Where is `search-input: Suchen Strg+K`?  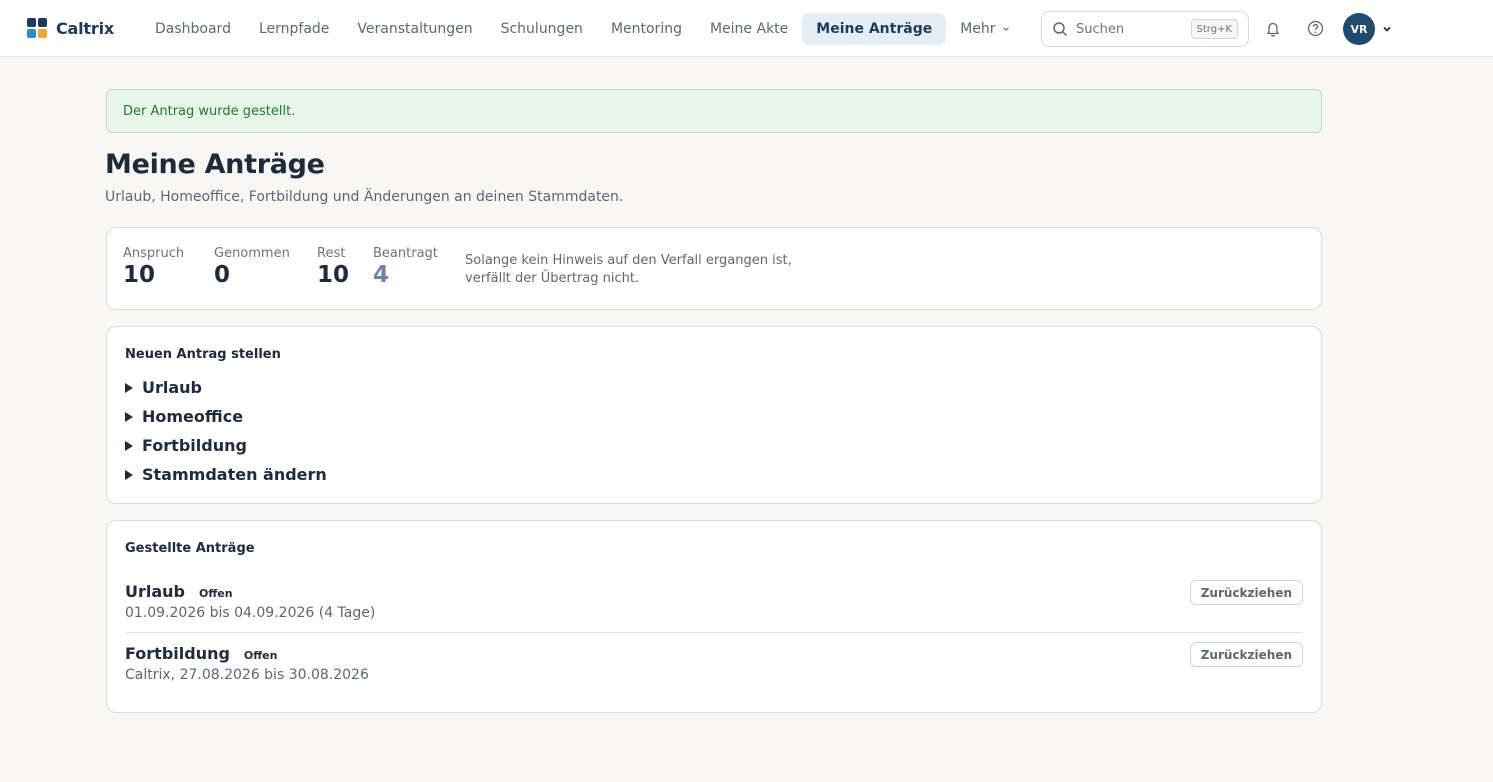 search-input: Suchen Strg+K is located at coordinates (1145, 29).